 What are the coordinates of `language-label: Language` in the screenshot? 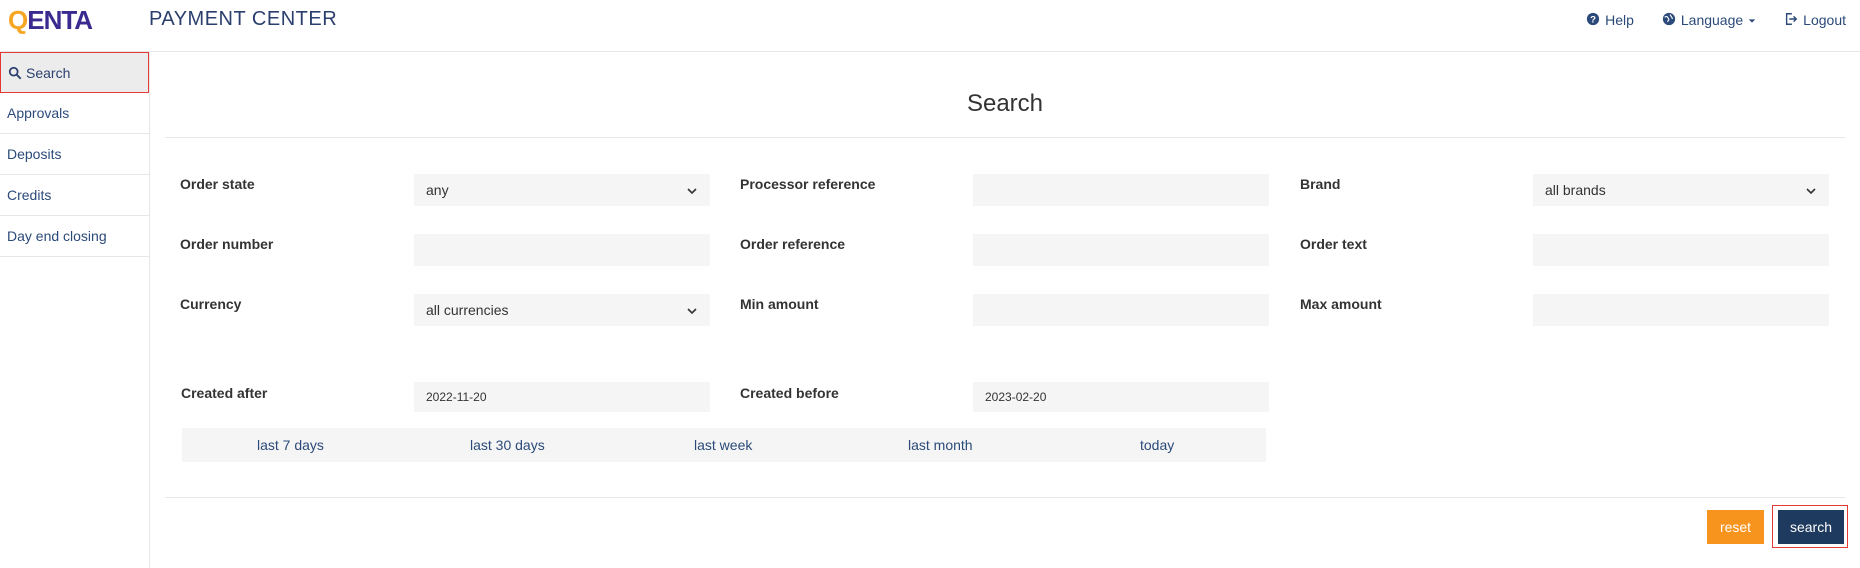 It's located at (1712, 20).